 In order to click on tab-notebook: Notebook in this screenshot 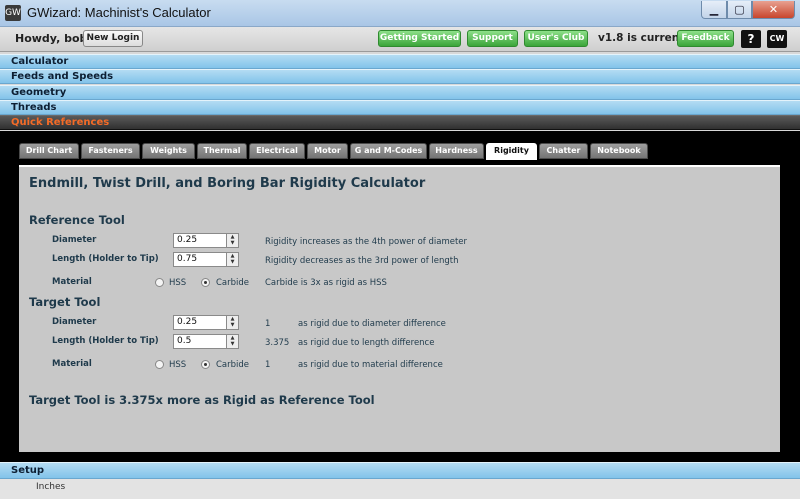, I will do `click(619, 151)`.